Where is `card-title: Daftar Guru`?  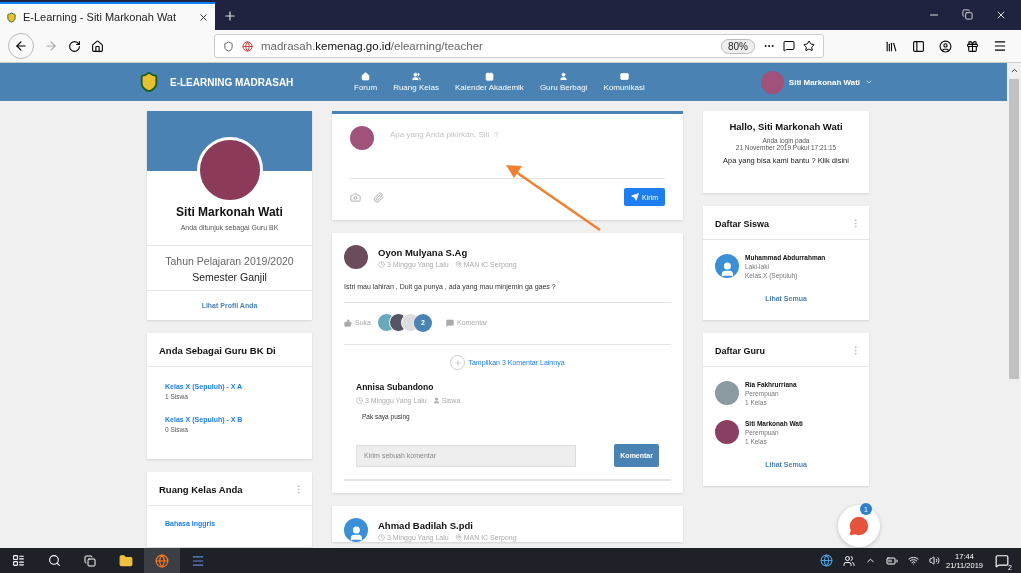 card-title: Daftar Guru is located at coordinates (740, 350).